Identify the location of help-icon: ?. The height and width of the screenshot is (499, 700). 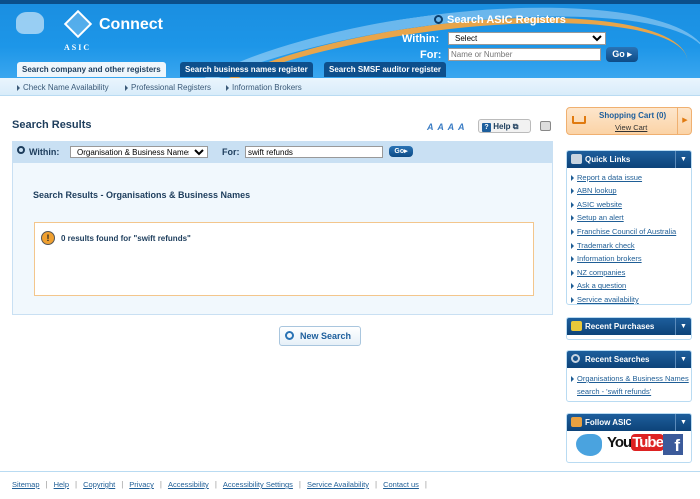
(486, 127).